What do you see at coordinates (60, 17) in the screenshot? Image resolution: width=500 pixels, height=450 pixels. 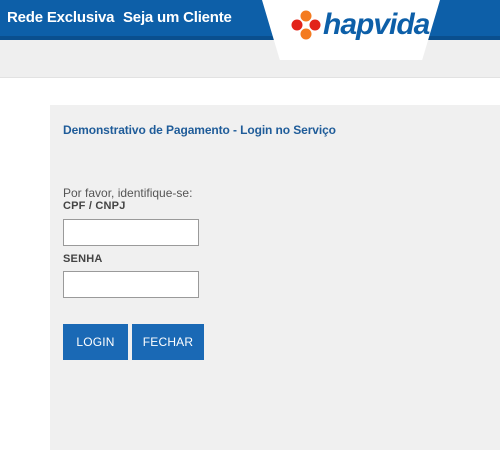 I see `nav-rede-exclusiva-link: Rede Exclusiva` at bounding box center [60, 17].